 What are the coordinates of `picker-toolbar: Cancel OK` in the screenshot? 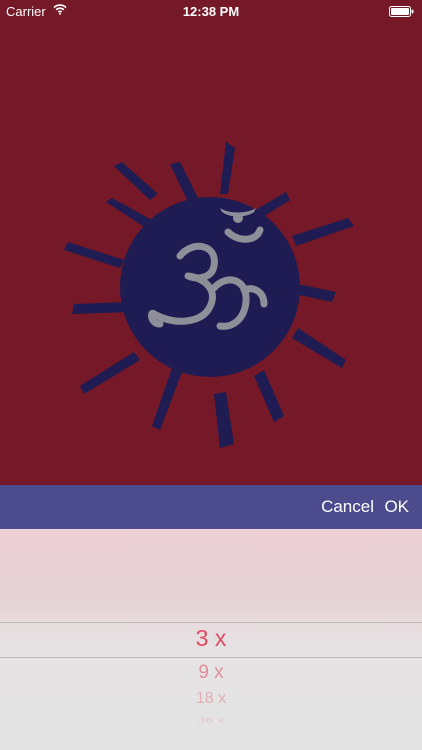 It's located at (211, 507).